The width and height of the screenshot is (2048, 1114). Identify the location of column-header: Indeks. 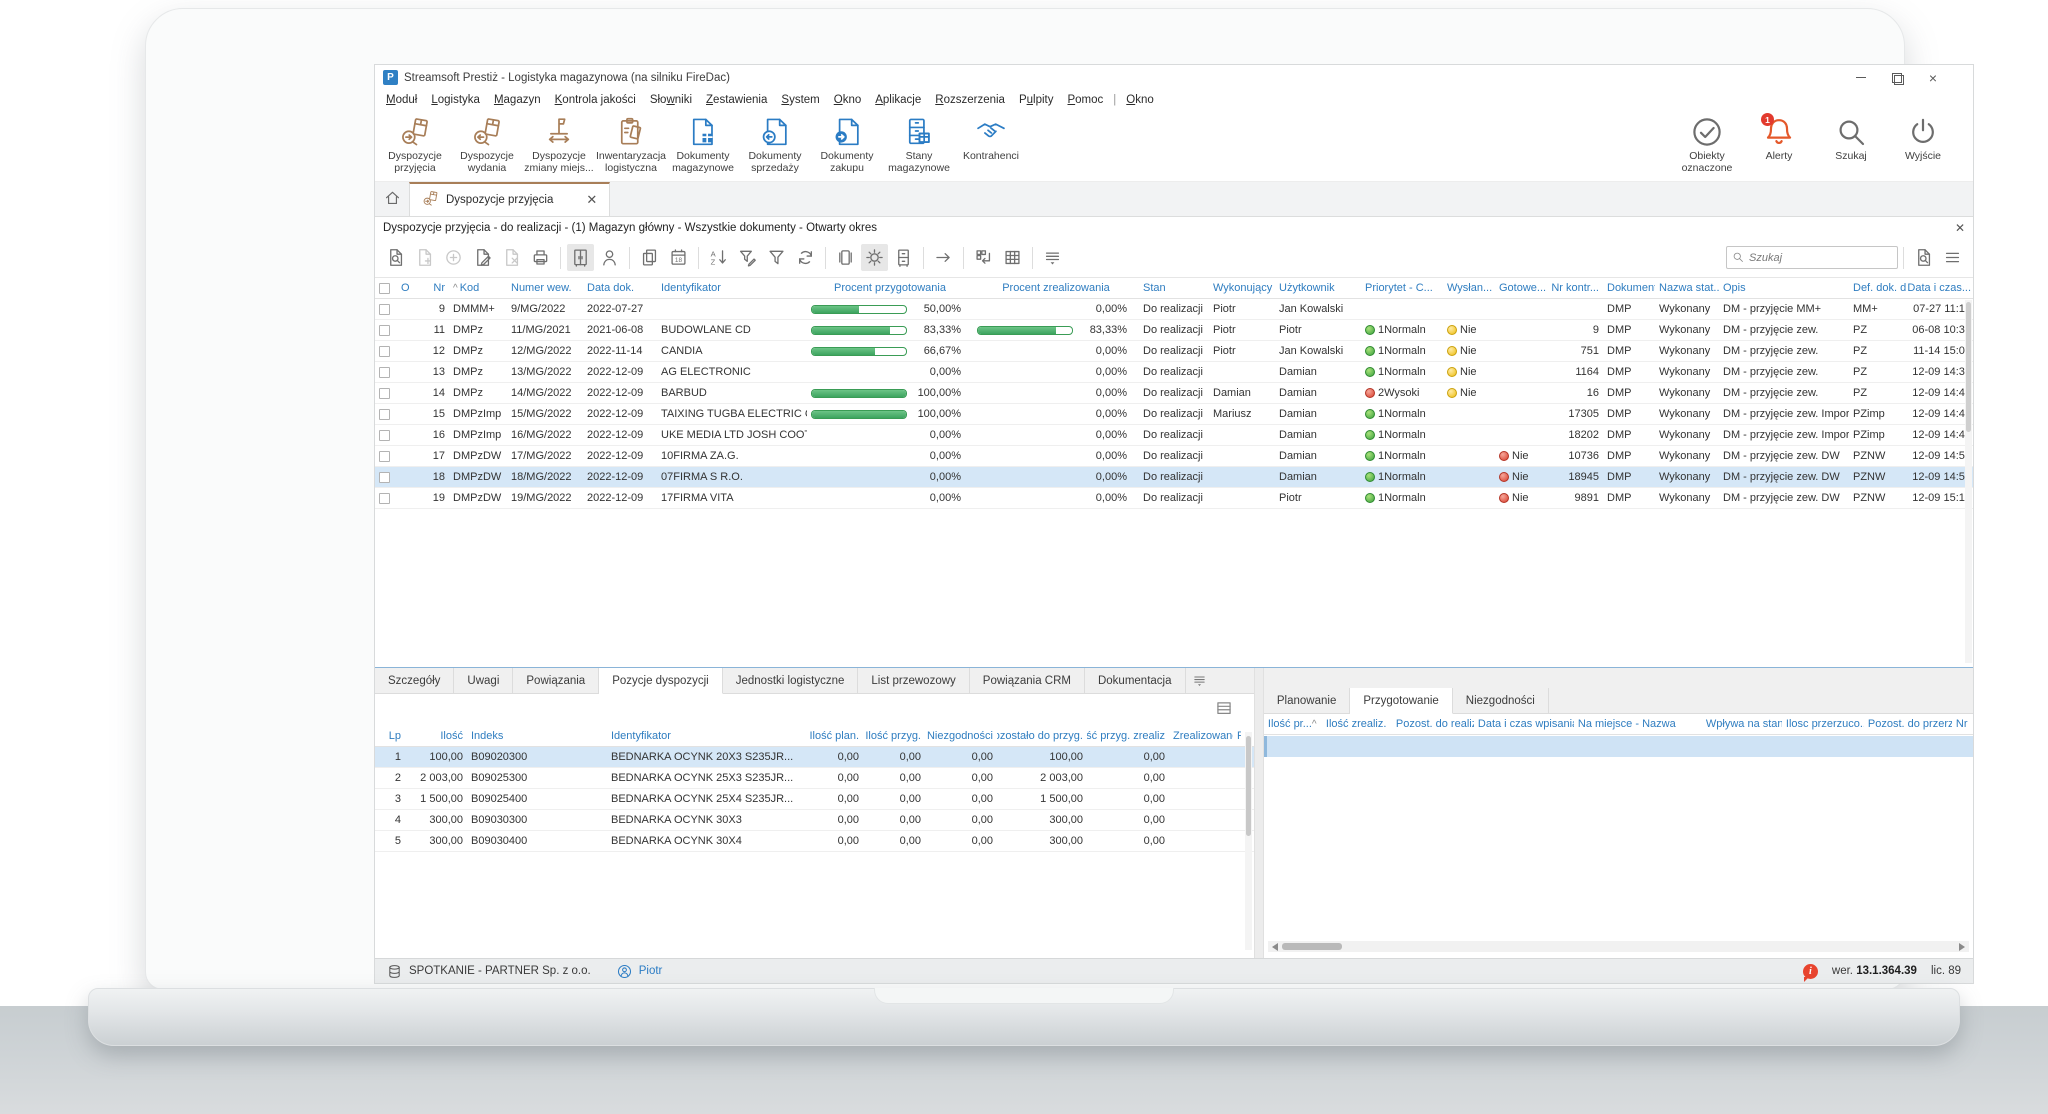
(537, 736).